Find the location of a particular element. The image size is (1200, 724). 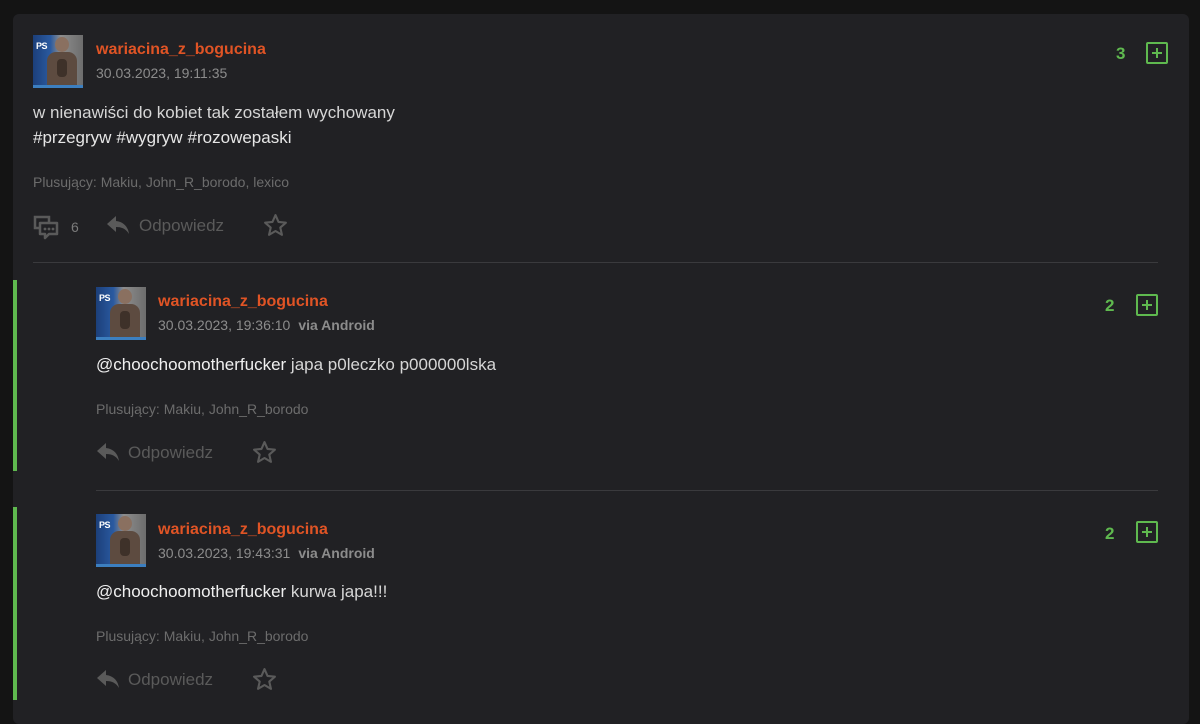

tag-link: #rozowepaski is located at coordinates (240, 137).